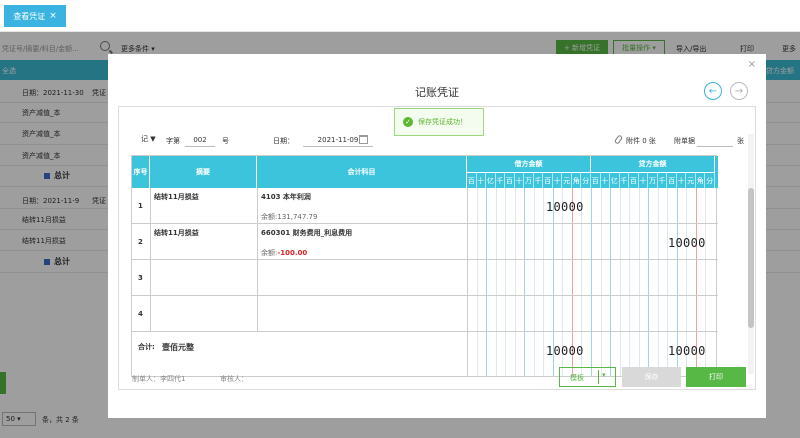  I want to click on maker-label: 制单人：李四代1, so click(159, 379).